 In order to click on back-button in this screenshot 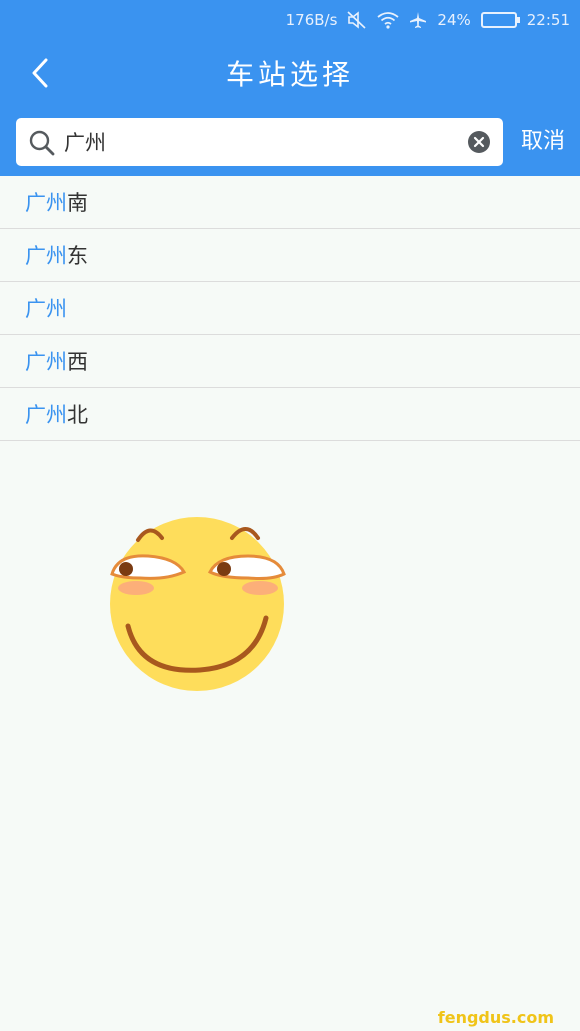, I will do `click(40, 75)`.